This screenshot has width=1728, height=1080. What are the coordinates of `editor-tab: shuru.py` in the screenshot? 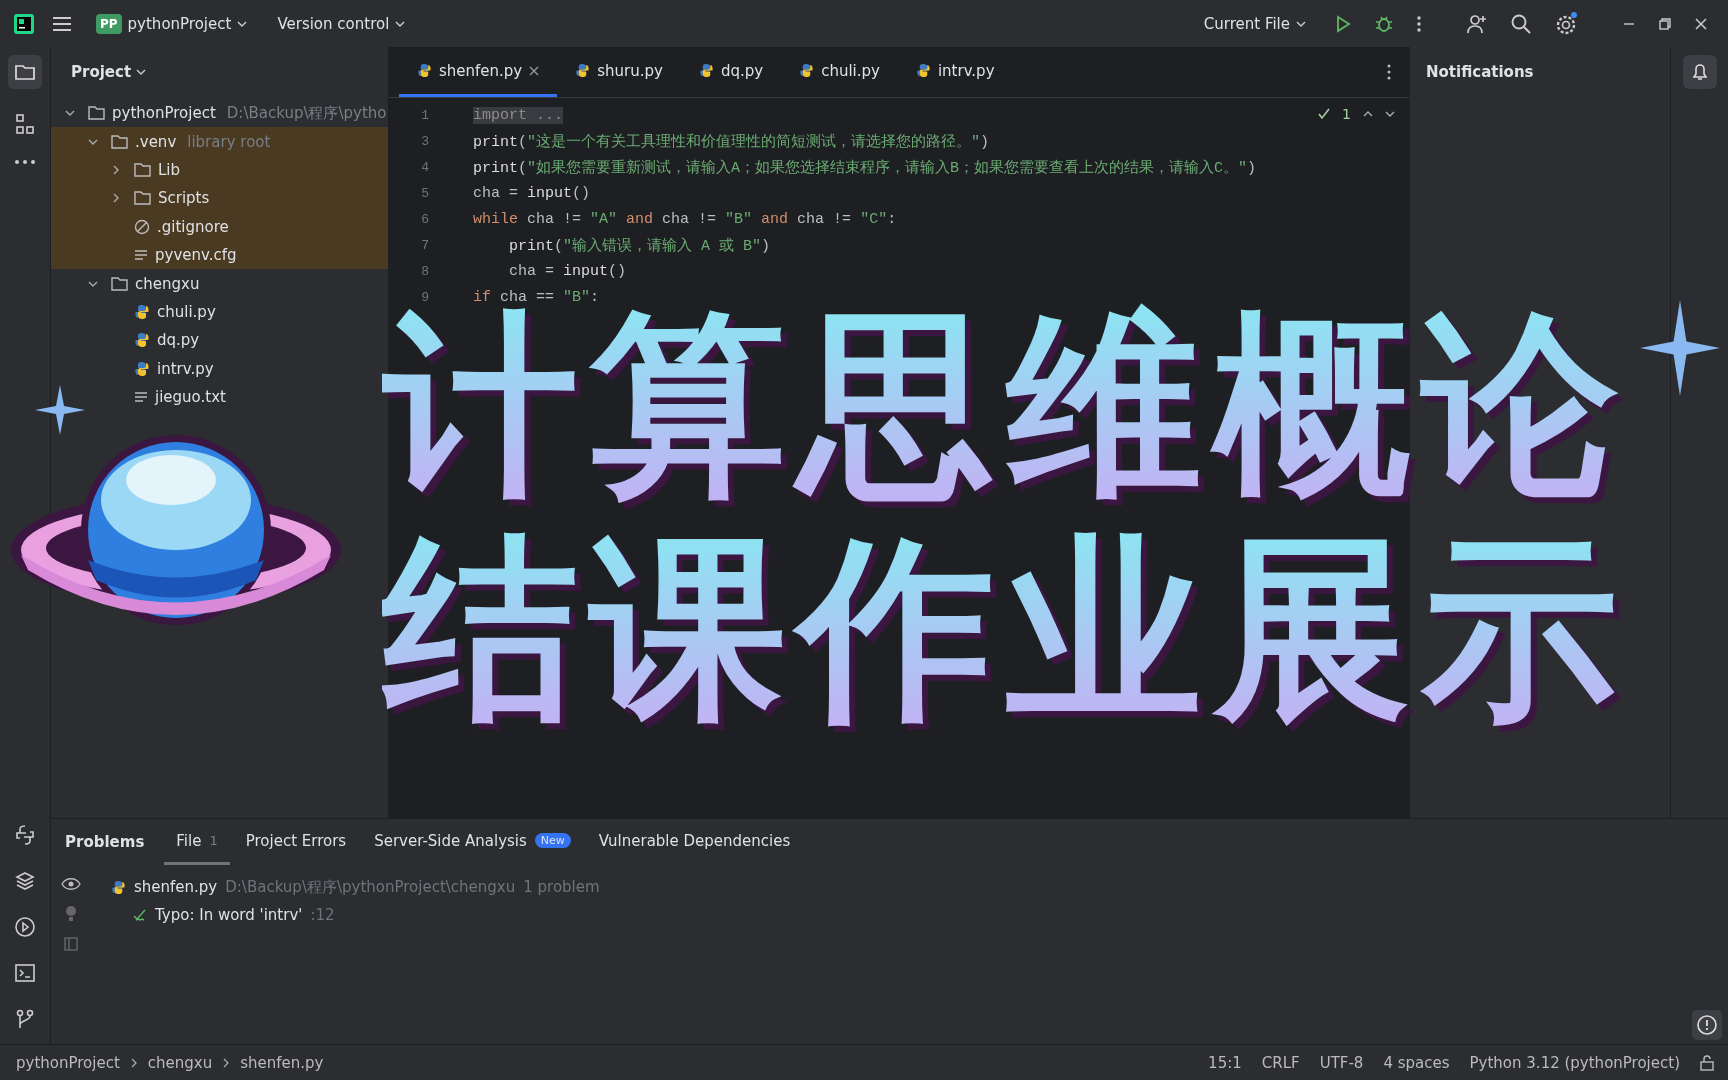 It's located at (619, 72).